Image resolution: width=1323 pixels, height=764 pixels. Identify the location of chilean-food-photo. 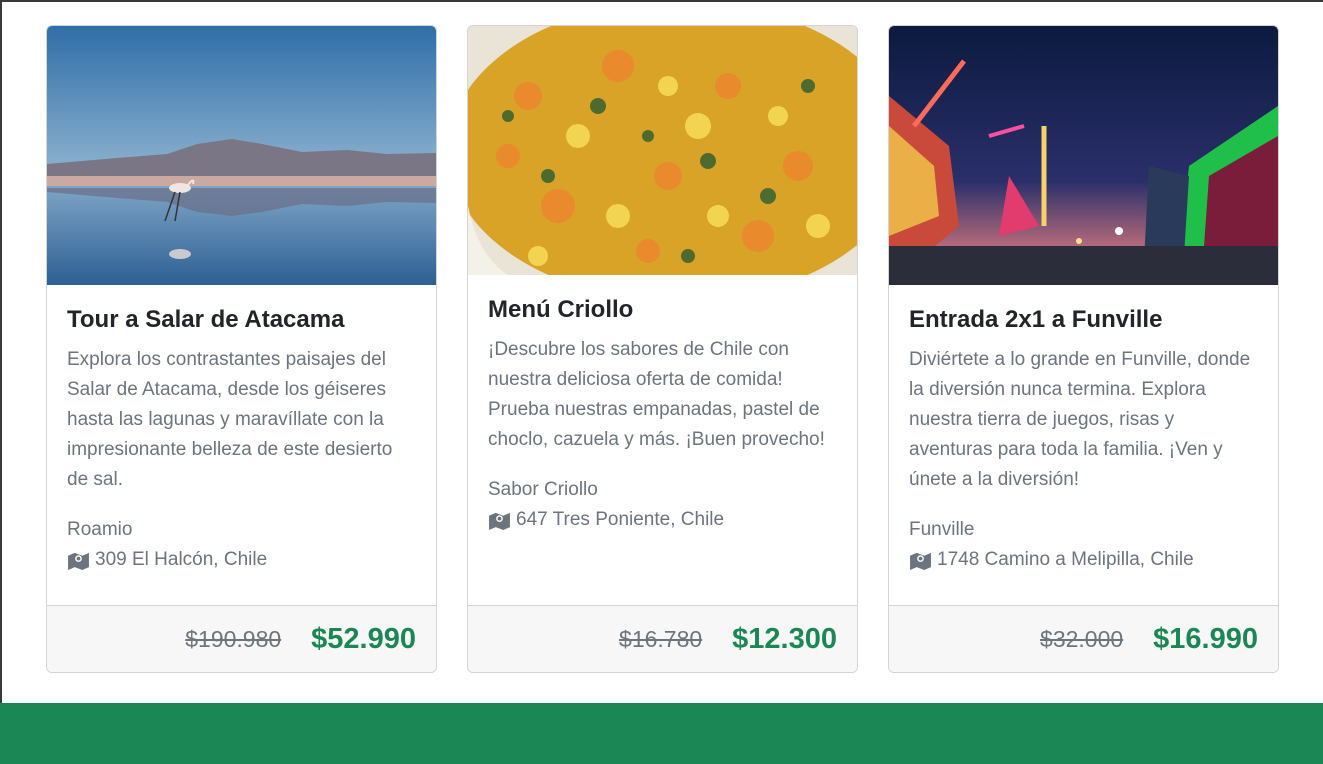
(662, 150).